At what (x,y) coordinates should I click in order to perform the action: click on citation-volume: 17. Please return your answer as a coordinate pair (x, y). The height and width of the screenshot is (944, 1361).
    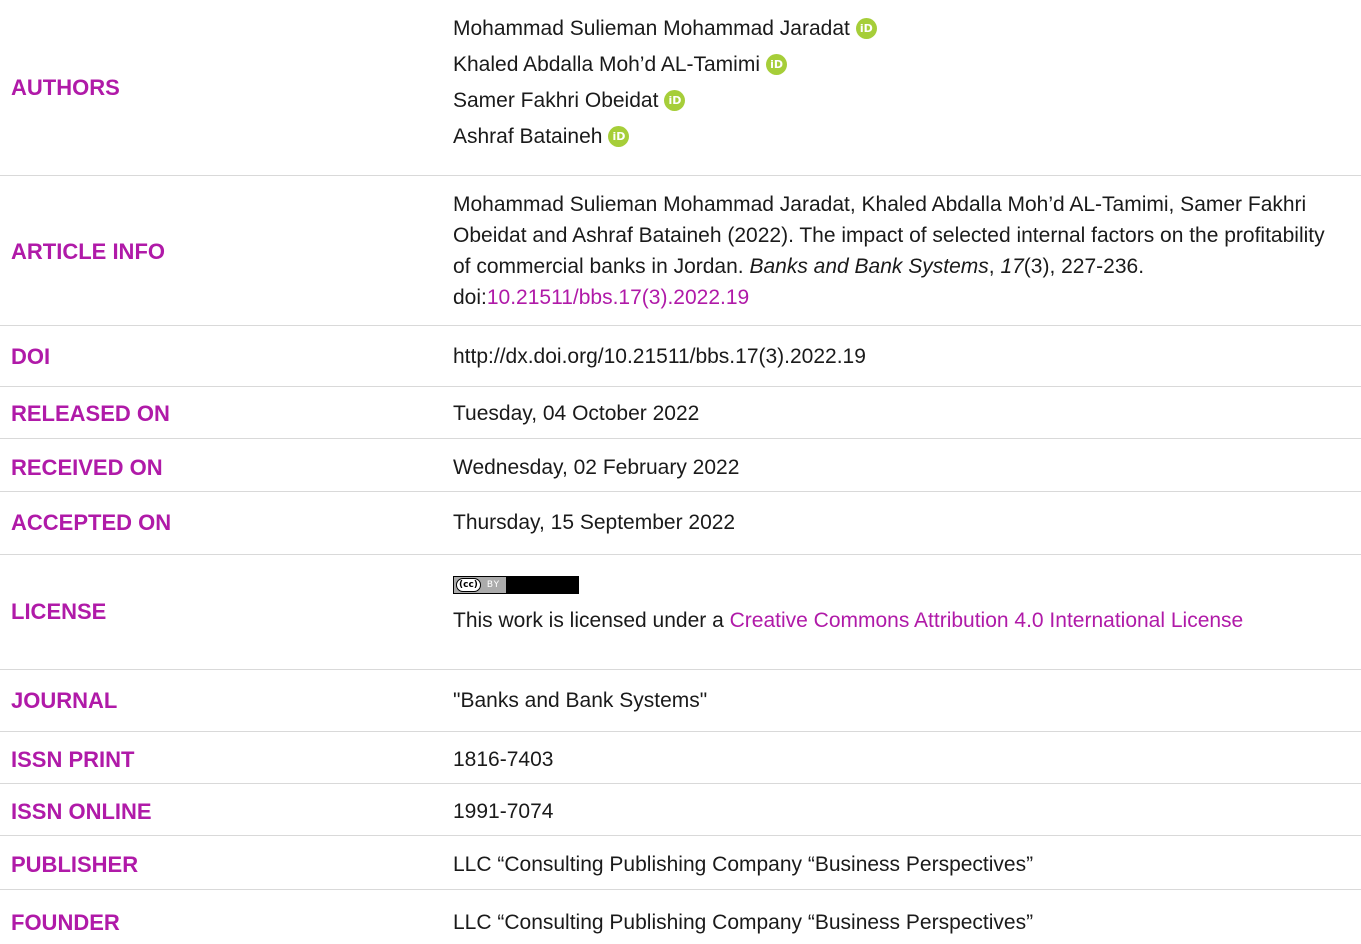
    Looking at the image, I should click on (1012, 266).